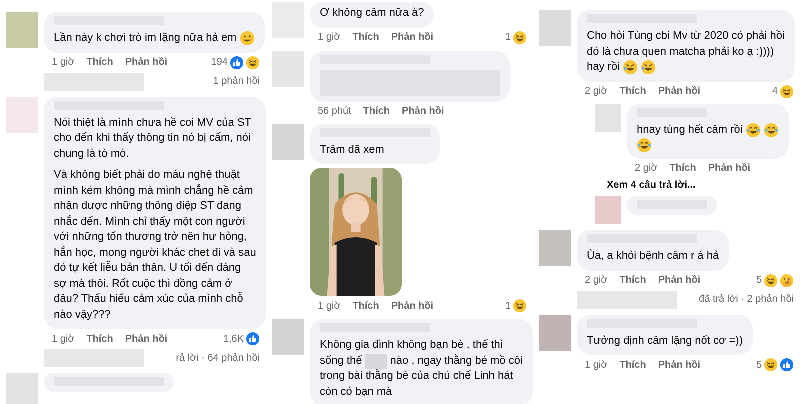  I want to click on reaction-count: 194, so click(219, 62).